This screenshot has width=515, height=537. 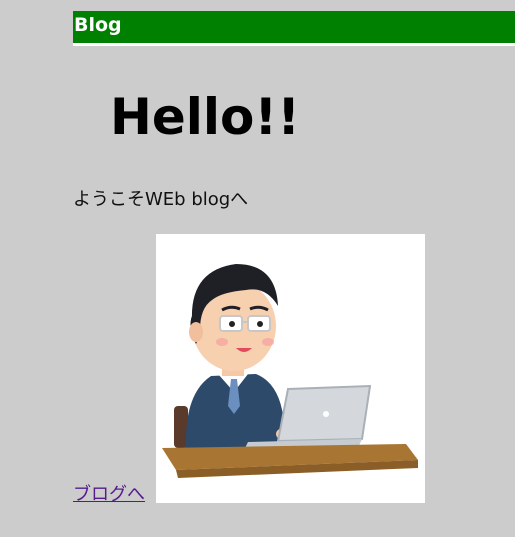 I want to click on site-title: Blog, so click(x=98, y=25).